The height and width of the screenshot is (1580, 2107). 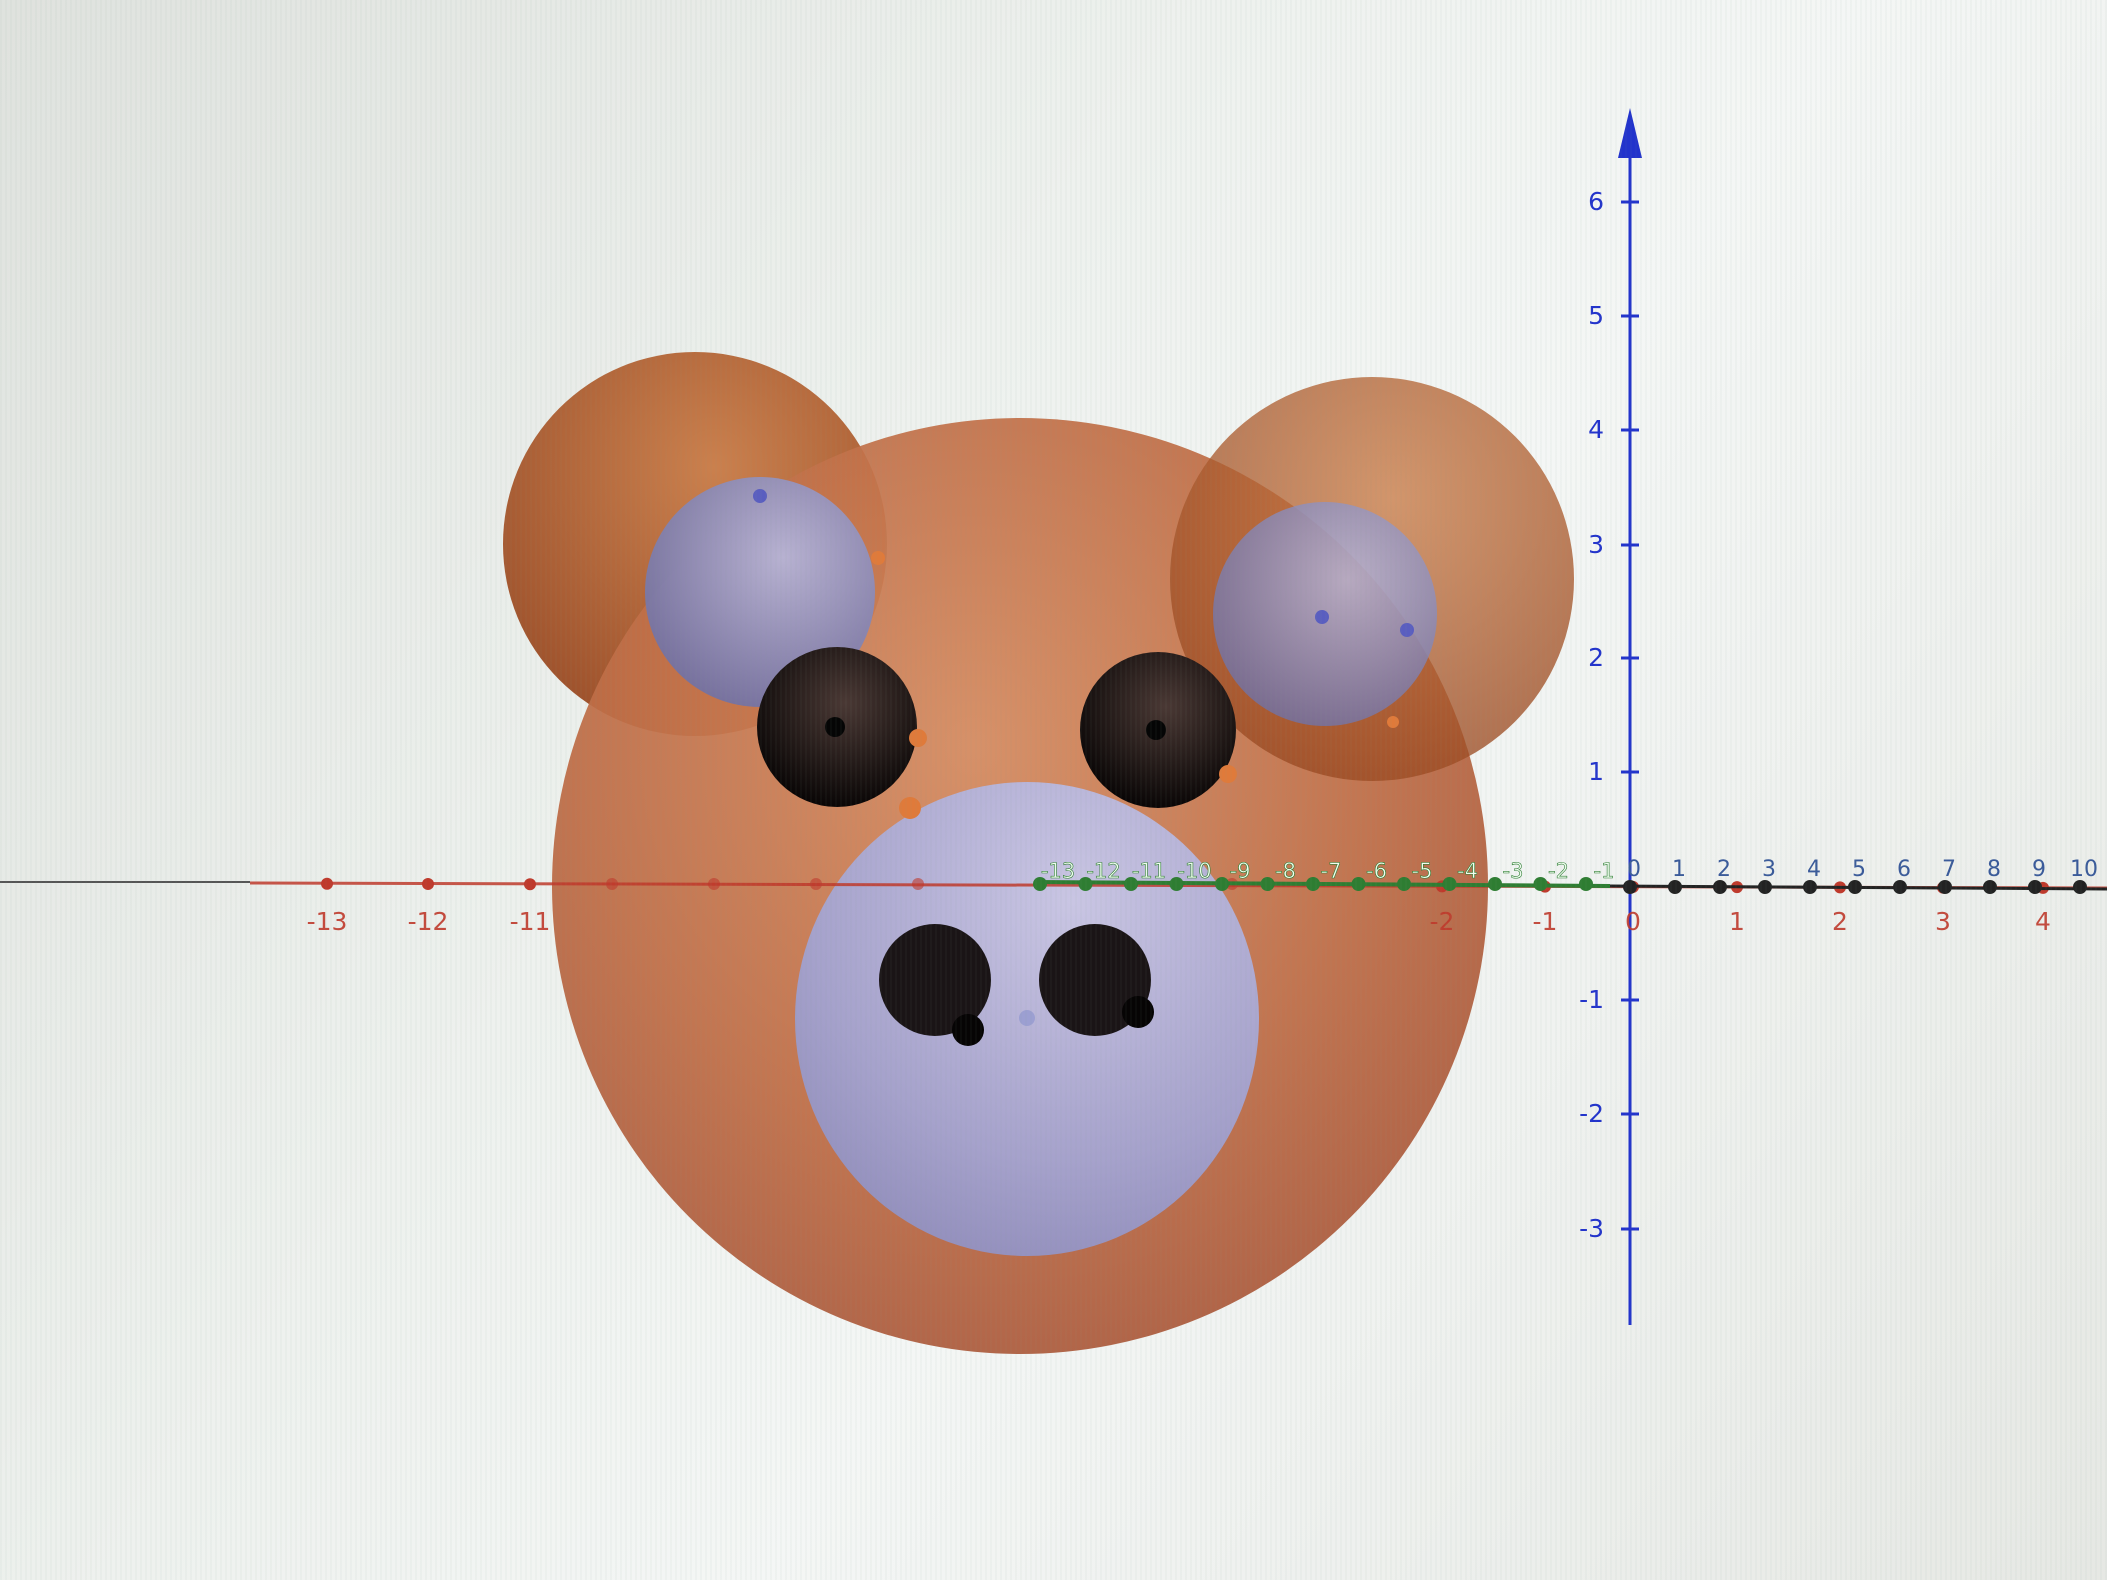 I want to click on black-tick-label: 0, so click(x=1634, y=869).